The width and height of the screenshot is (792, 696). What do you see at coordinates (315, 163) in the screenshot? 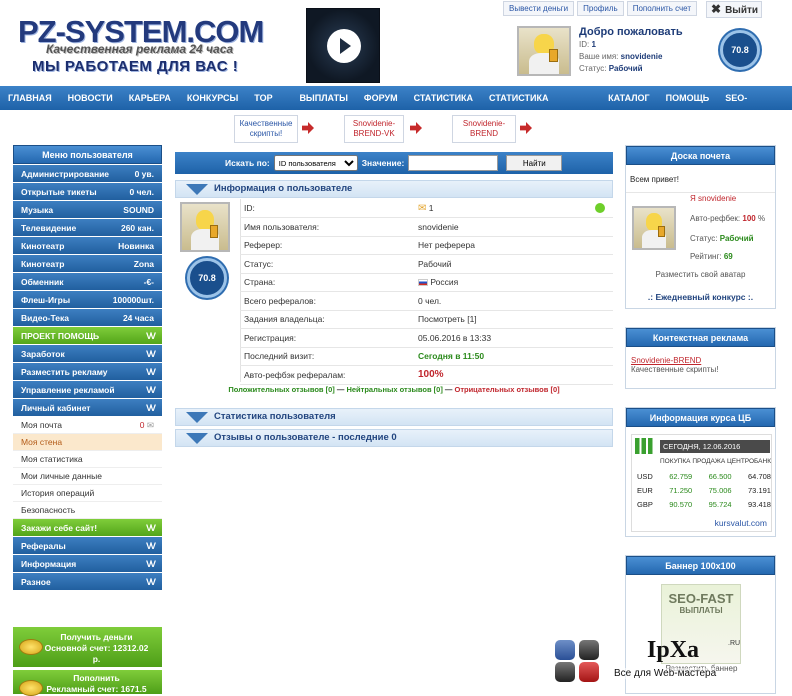
I see `search-field-select: ID пользователя` at bounding box center [315, 163].